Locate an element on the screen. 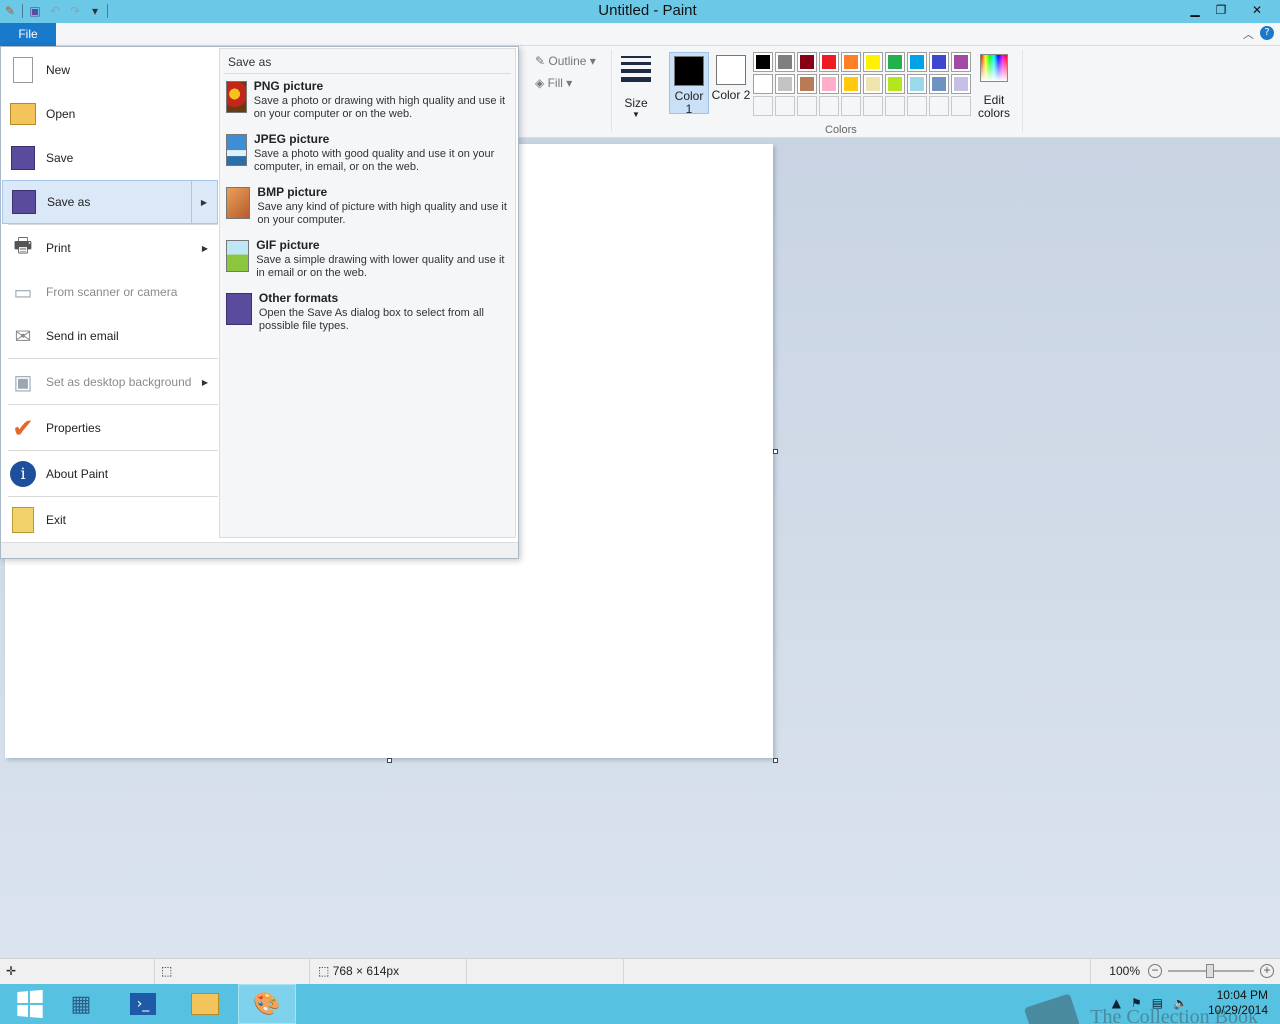 The width and height of the screenshot is (1280, 1024). color1-button: Color 1 is located at coordinates (689, 84).